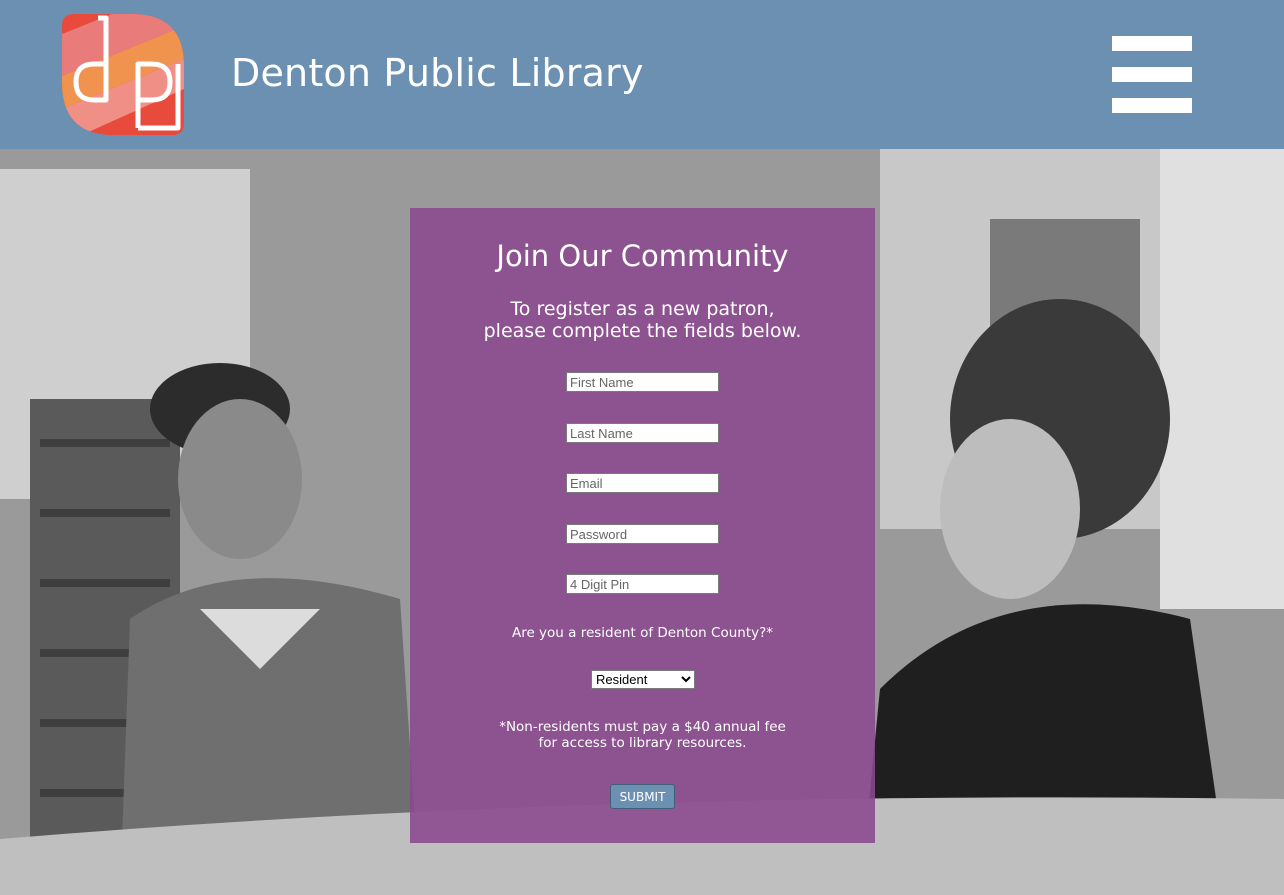 The image size is (1284, 895). Describe the element at coordinates (642, 727) in the screenshot. I see `fee-note-line1: *Non-residents must pay a $40 annual fee` at that location.